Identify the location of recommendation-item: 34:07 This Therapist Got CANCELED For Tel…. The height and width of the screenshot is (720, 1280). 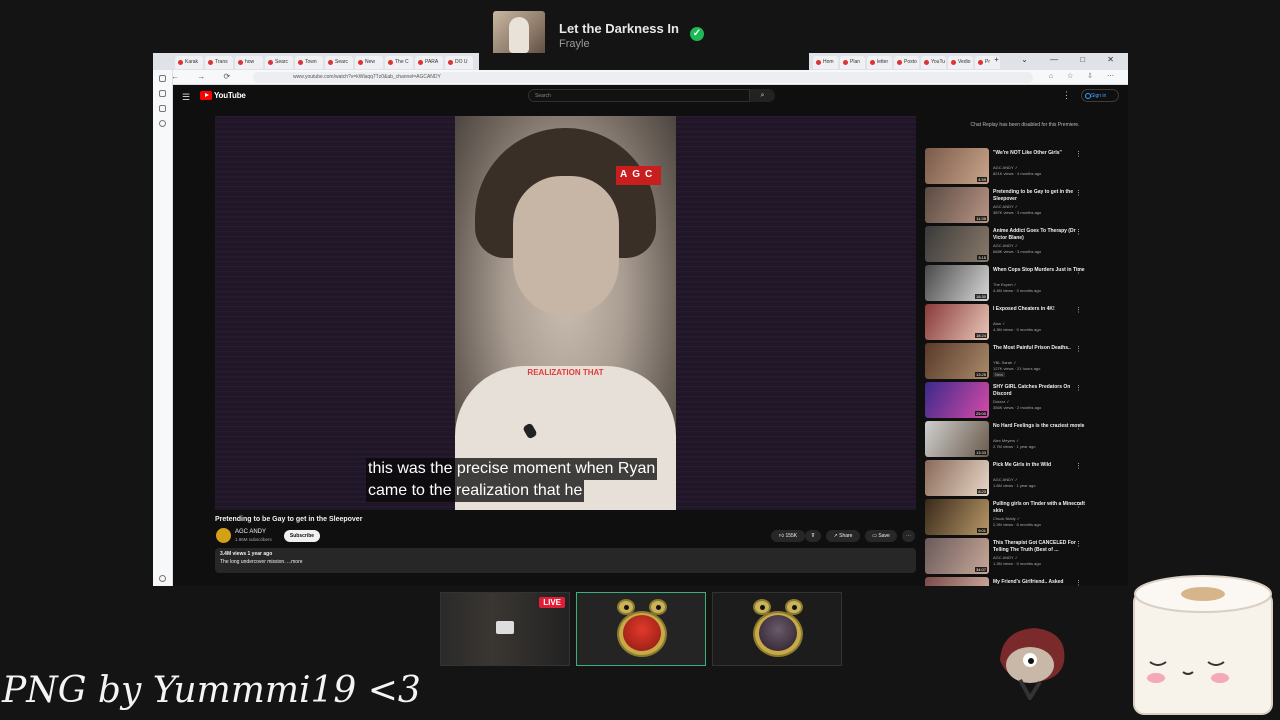
(1025, 557).